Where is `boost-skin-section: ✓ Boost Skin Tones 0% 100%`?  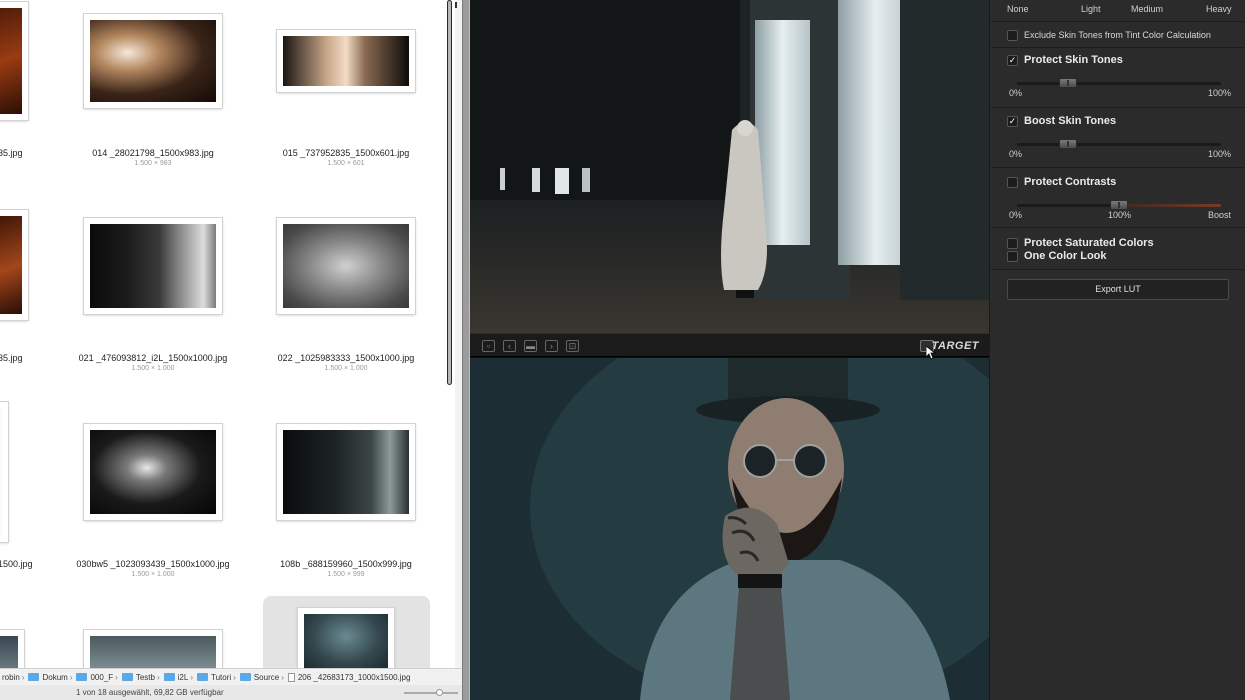
boost-skin-section: ✓ Boost Skin Tones 0% 100% is located at coordinates (1118, 138).